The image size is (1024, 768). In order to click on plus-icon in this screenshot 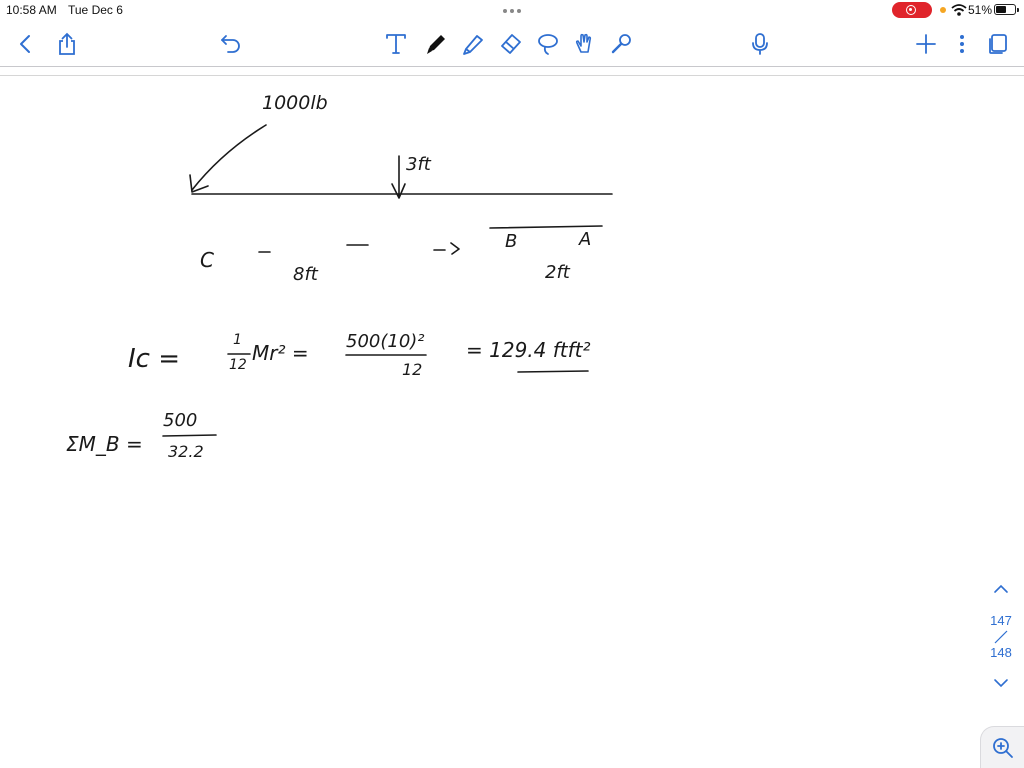, I will do `click(926, 44)`.